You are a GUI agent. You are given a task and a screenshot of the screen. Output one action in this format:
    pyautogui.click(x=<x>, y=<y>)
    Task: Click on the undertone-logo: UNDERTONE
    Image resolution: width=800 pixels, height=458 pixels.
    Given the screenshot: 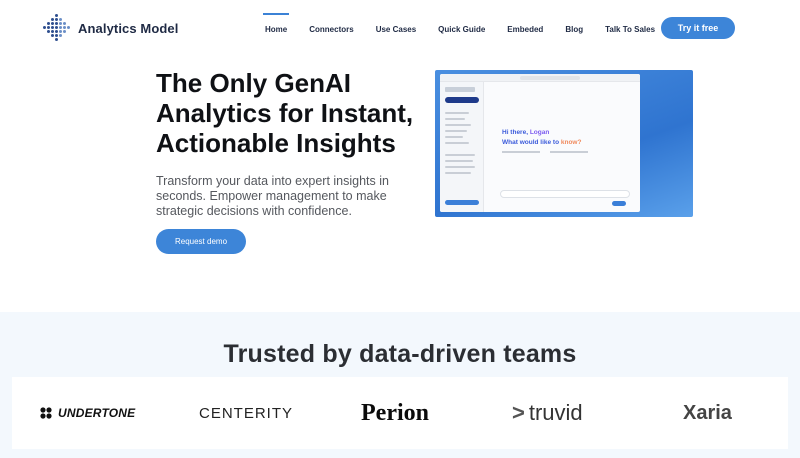 What is the action you would take?
    pyautogui.click(x=87, y=413)
    